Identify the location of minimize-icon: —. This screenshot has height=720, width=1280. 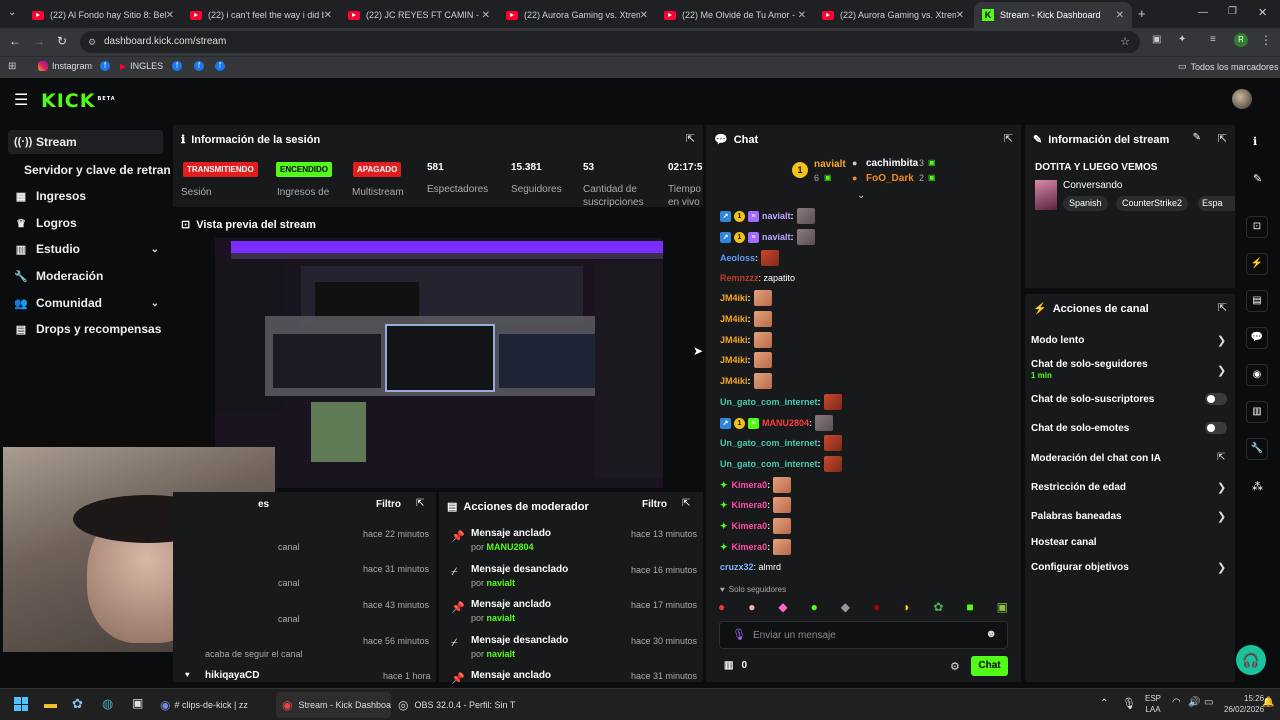
(1203, 12).